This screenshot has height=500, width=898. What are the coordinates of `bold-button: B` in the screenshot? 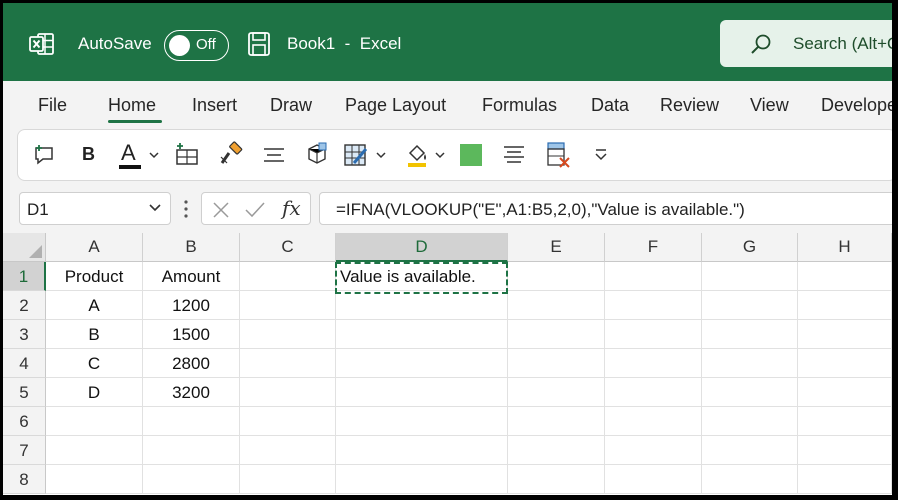 It's located at (88, 154).